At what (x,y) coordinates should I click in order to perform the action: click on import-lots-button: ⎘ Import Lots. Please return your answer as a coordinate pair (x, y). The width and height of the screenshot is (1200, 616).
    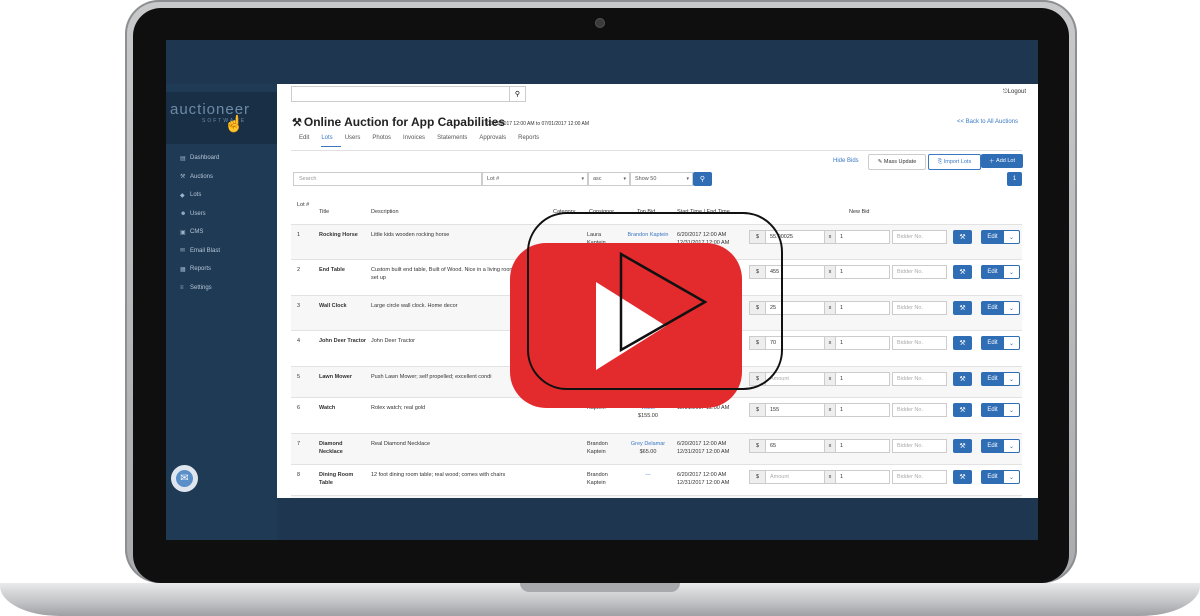
    Looking at the image, I should click on (954, 162).